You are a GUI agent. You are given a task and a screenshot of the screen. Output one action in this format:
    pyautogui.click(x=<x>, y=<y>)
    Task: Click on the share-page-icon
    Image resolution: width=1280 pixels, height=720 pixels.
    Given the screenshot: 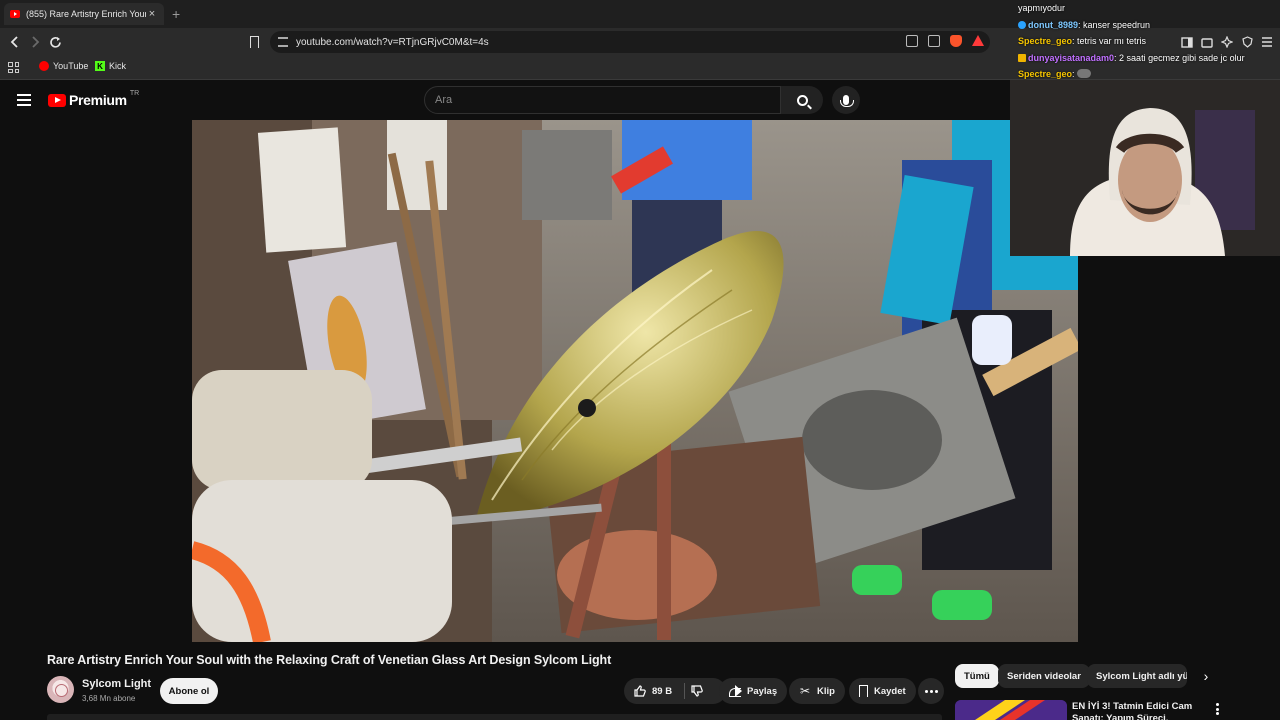 What is the action you would take?
    pyautogui.click(x=934, y=41)
    